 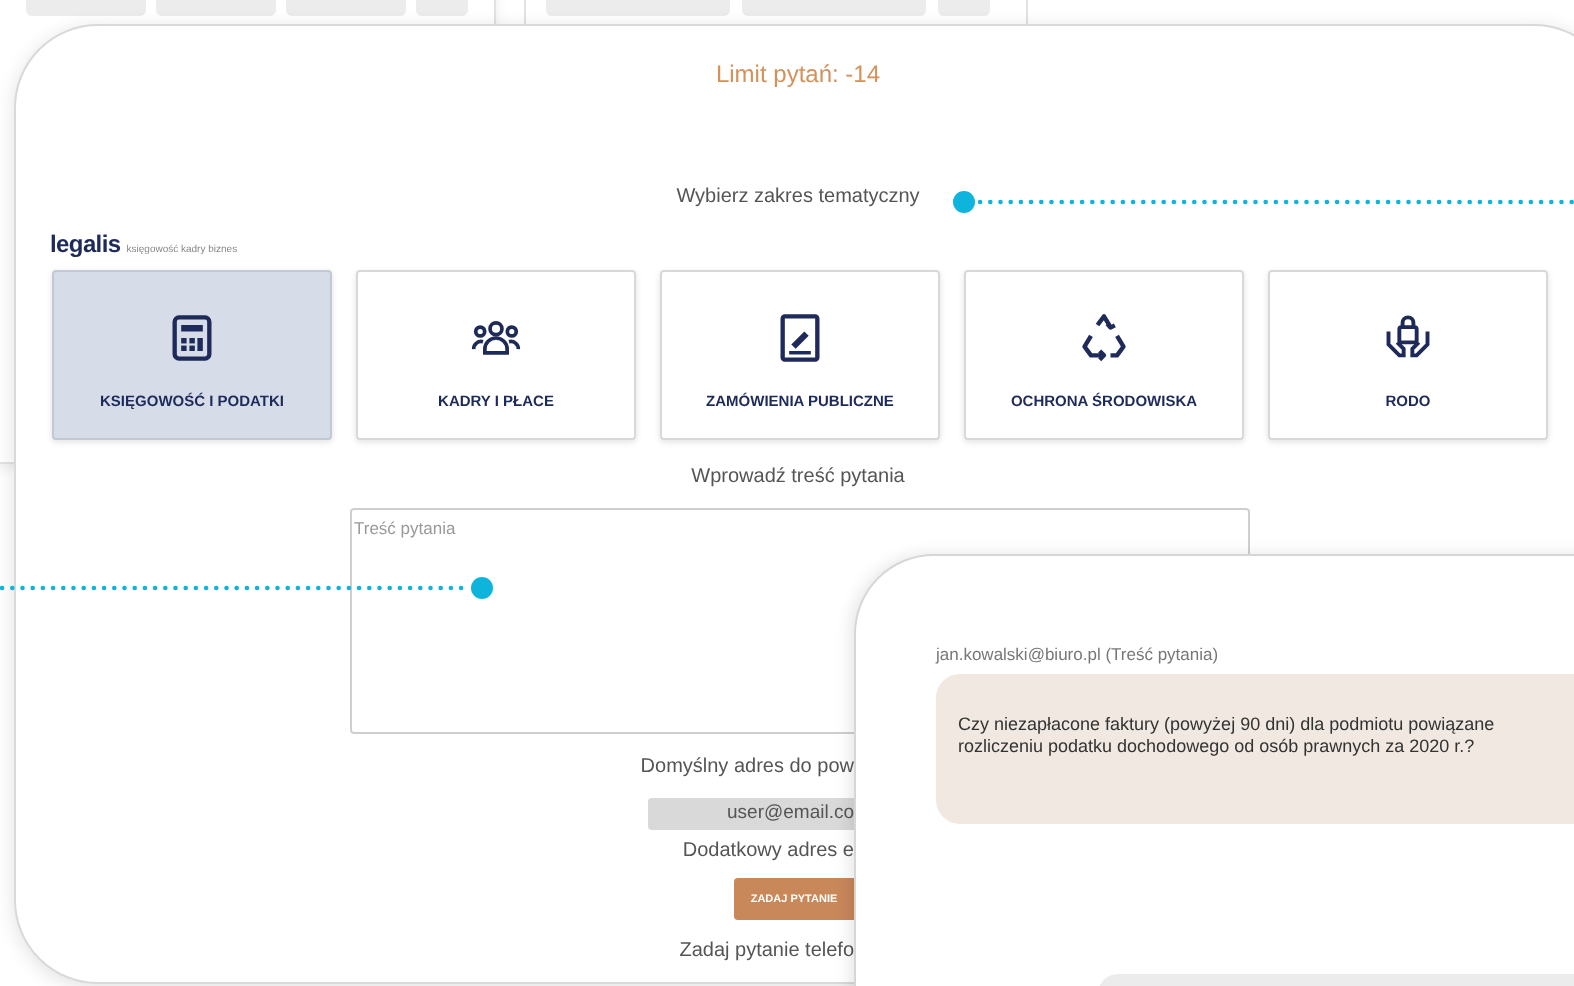 What do you see at coordinates (798, 197) in the screenshot?
I see `topic-prompt: Wybierz zakres tematyczny` at bounding box center [798, 197].